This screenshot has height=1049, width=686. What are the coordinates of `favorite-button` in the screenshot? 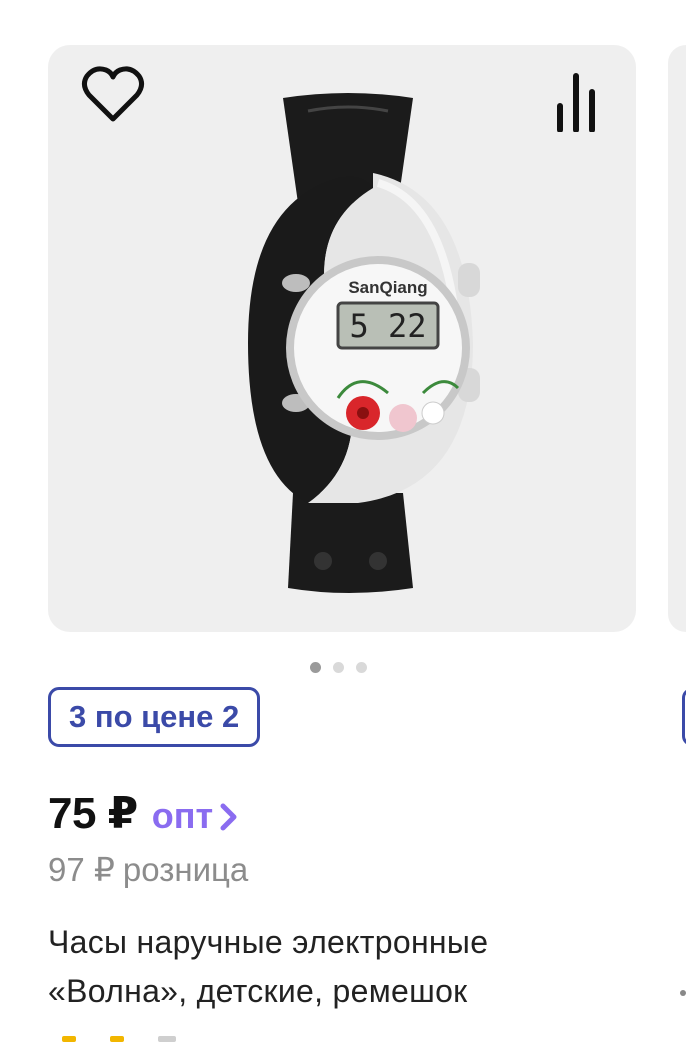 It's located at (113, 94).